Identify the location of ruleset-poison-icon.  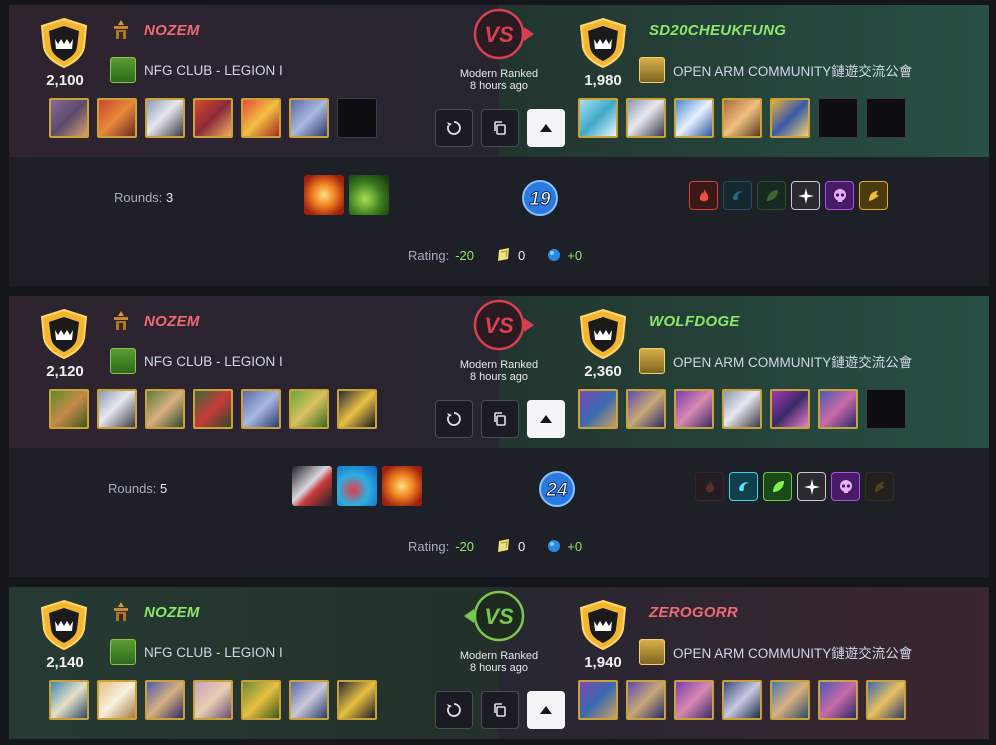
(369, 195).